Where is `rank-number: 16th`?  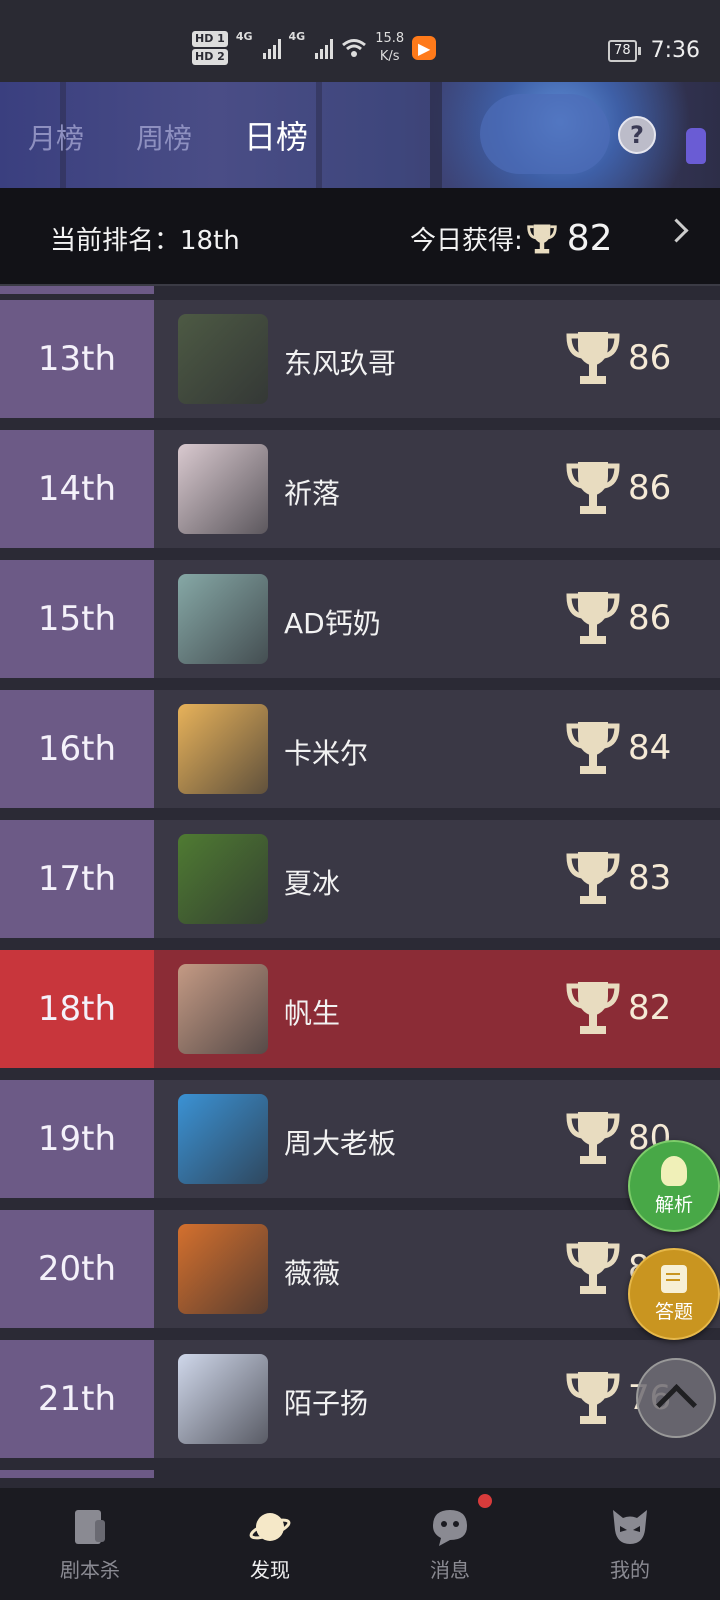 rank-number: 16th is located at coordinates (77, 749).